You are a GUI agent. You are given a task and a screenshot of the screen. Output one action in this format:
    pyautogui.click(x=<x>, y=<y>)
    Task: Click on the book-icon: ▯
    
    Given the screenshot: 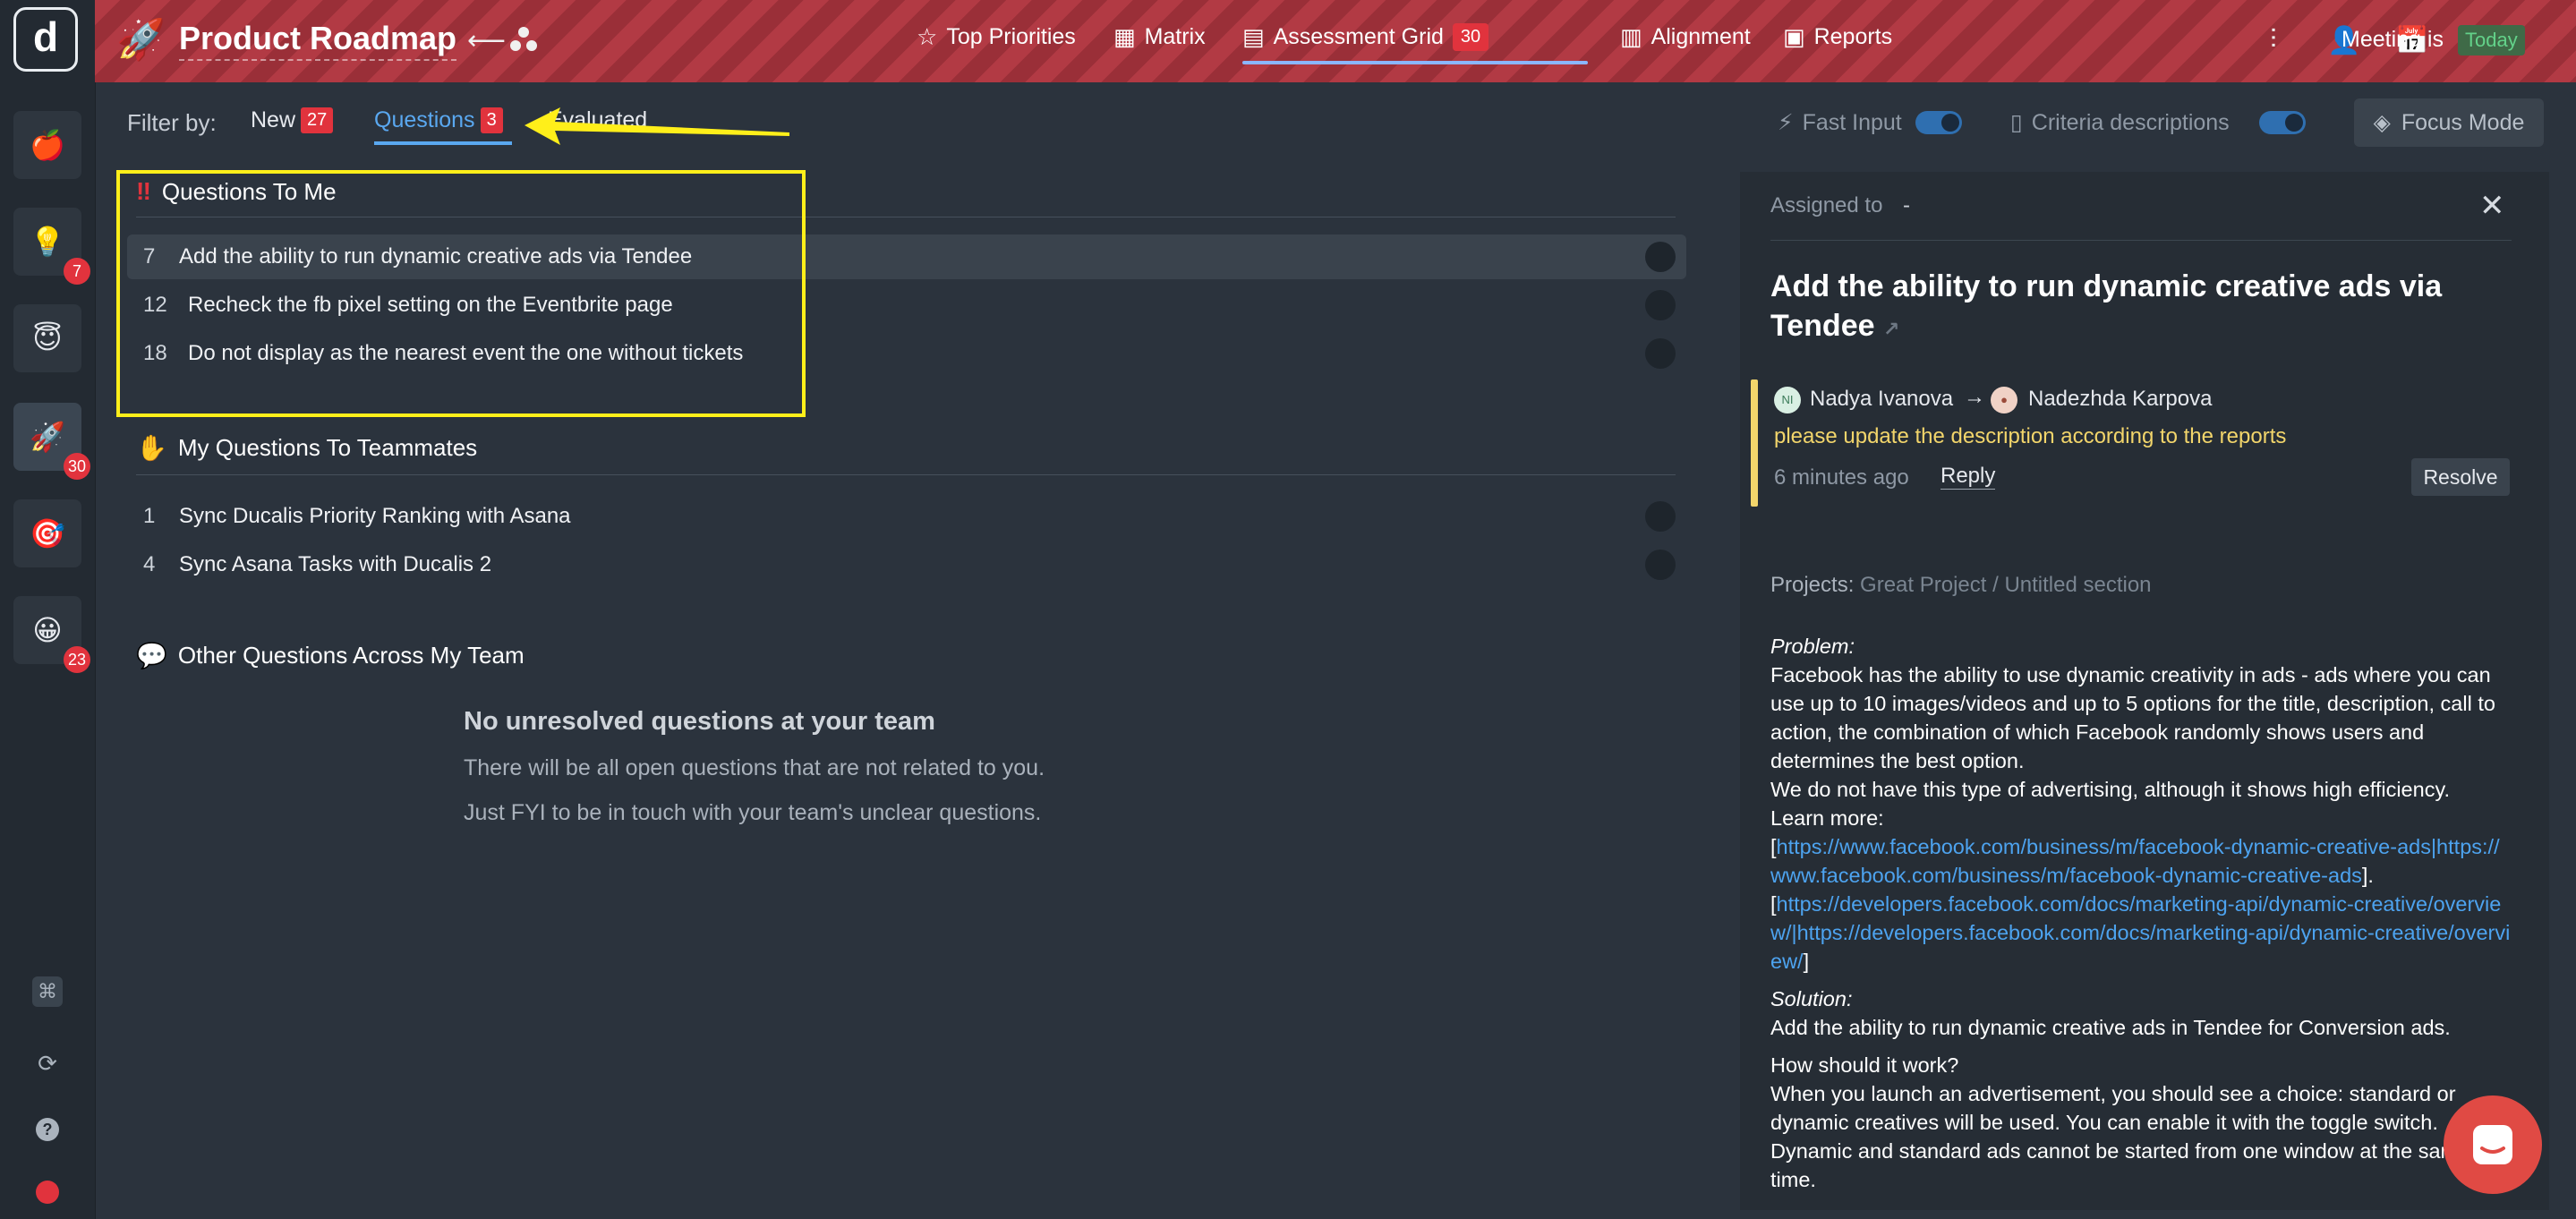 What is the action you would take?
    pyautogui.click(x=2016, y=122)
    